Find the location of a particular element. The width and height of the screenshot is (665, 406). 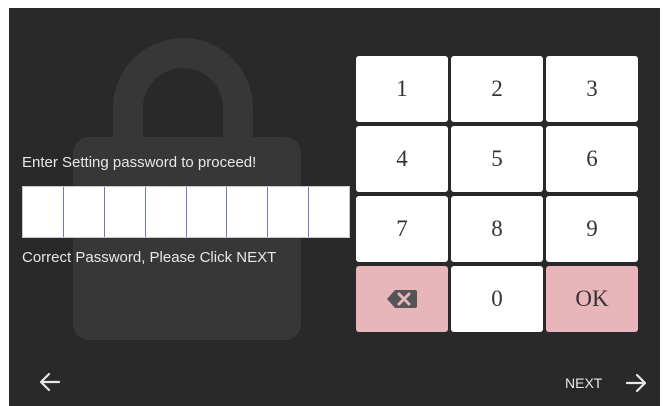

key-2: 2 is located at coordinates (497, 89).